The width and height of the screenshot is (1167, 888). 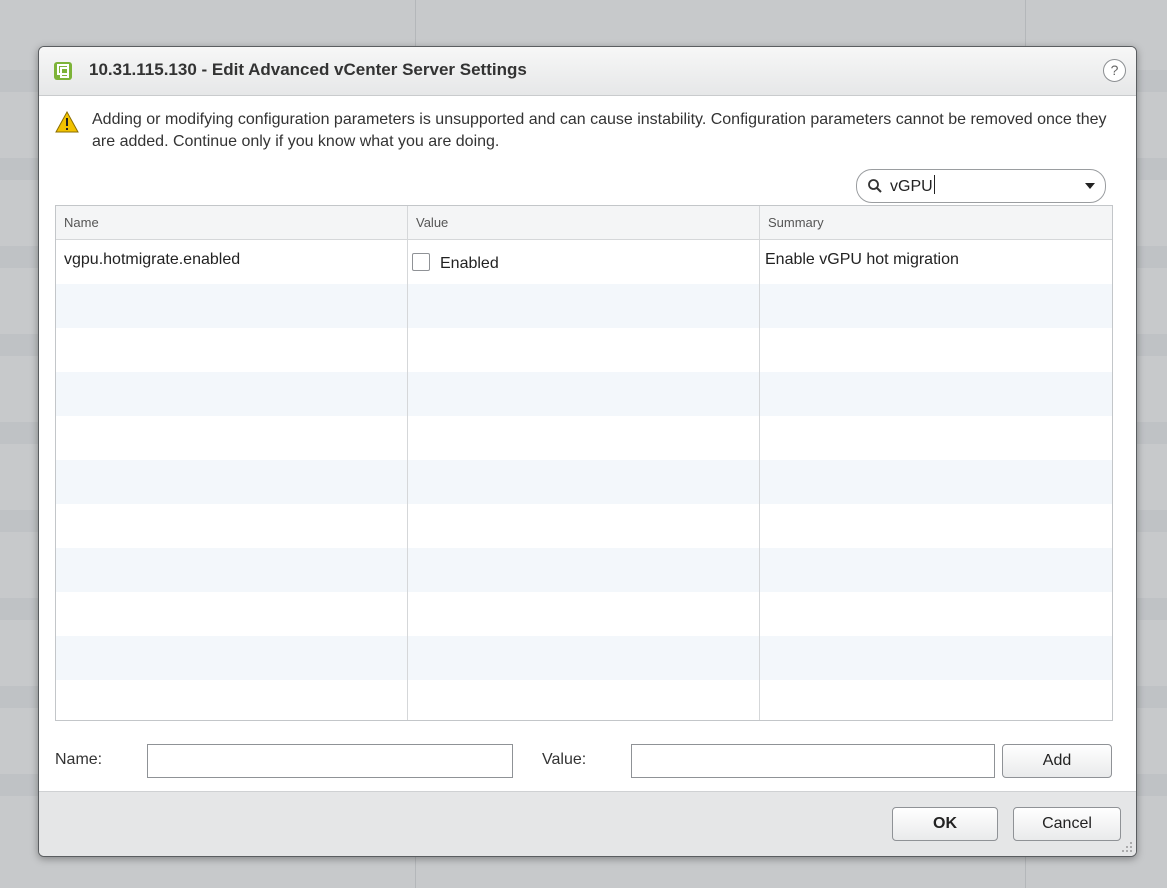 I want to click on value-label: Value:, so click(x=564, y=759).